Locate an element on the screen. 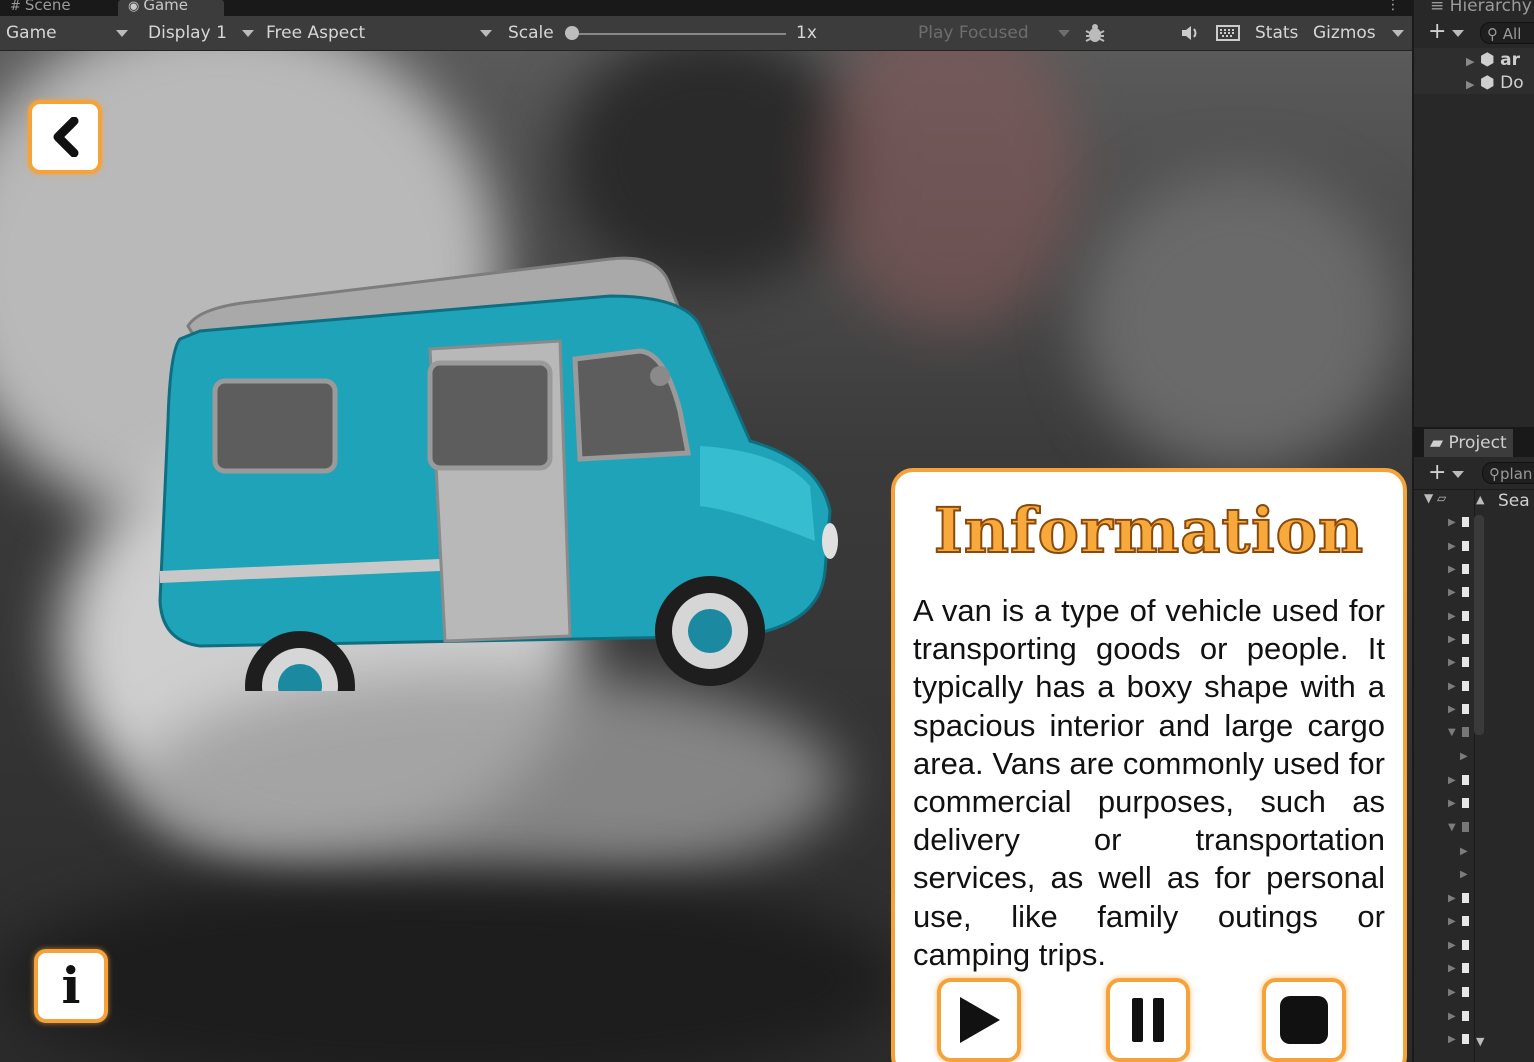  pause-button is located at coordinates (1148, 1020).